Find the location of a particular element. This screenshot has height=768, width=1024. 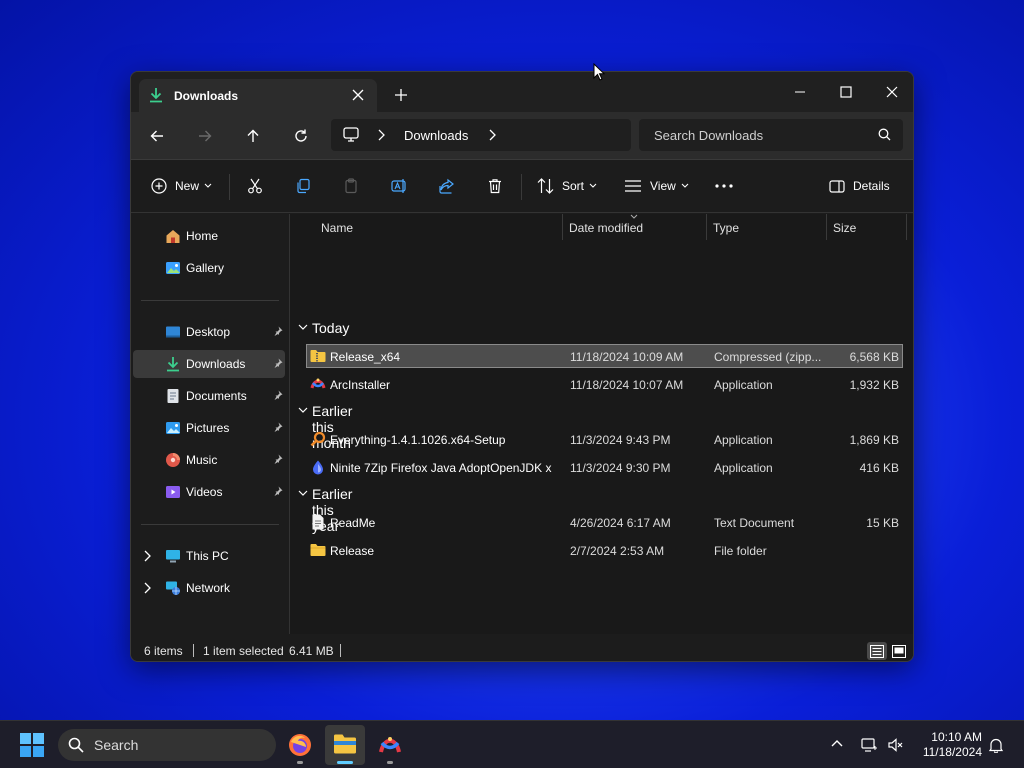

taskbar-app-file-explorer is located at coordinates (345, 745).